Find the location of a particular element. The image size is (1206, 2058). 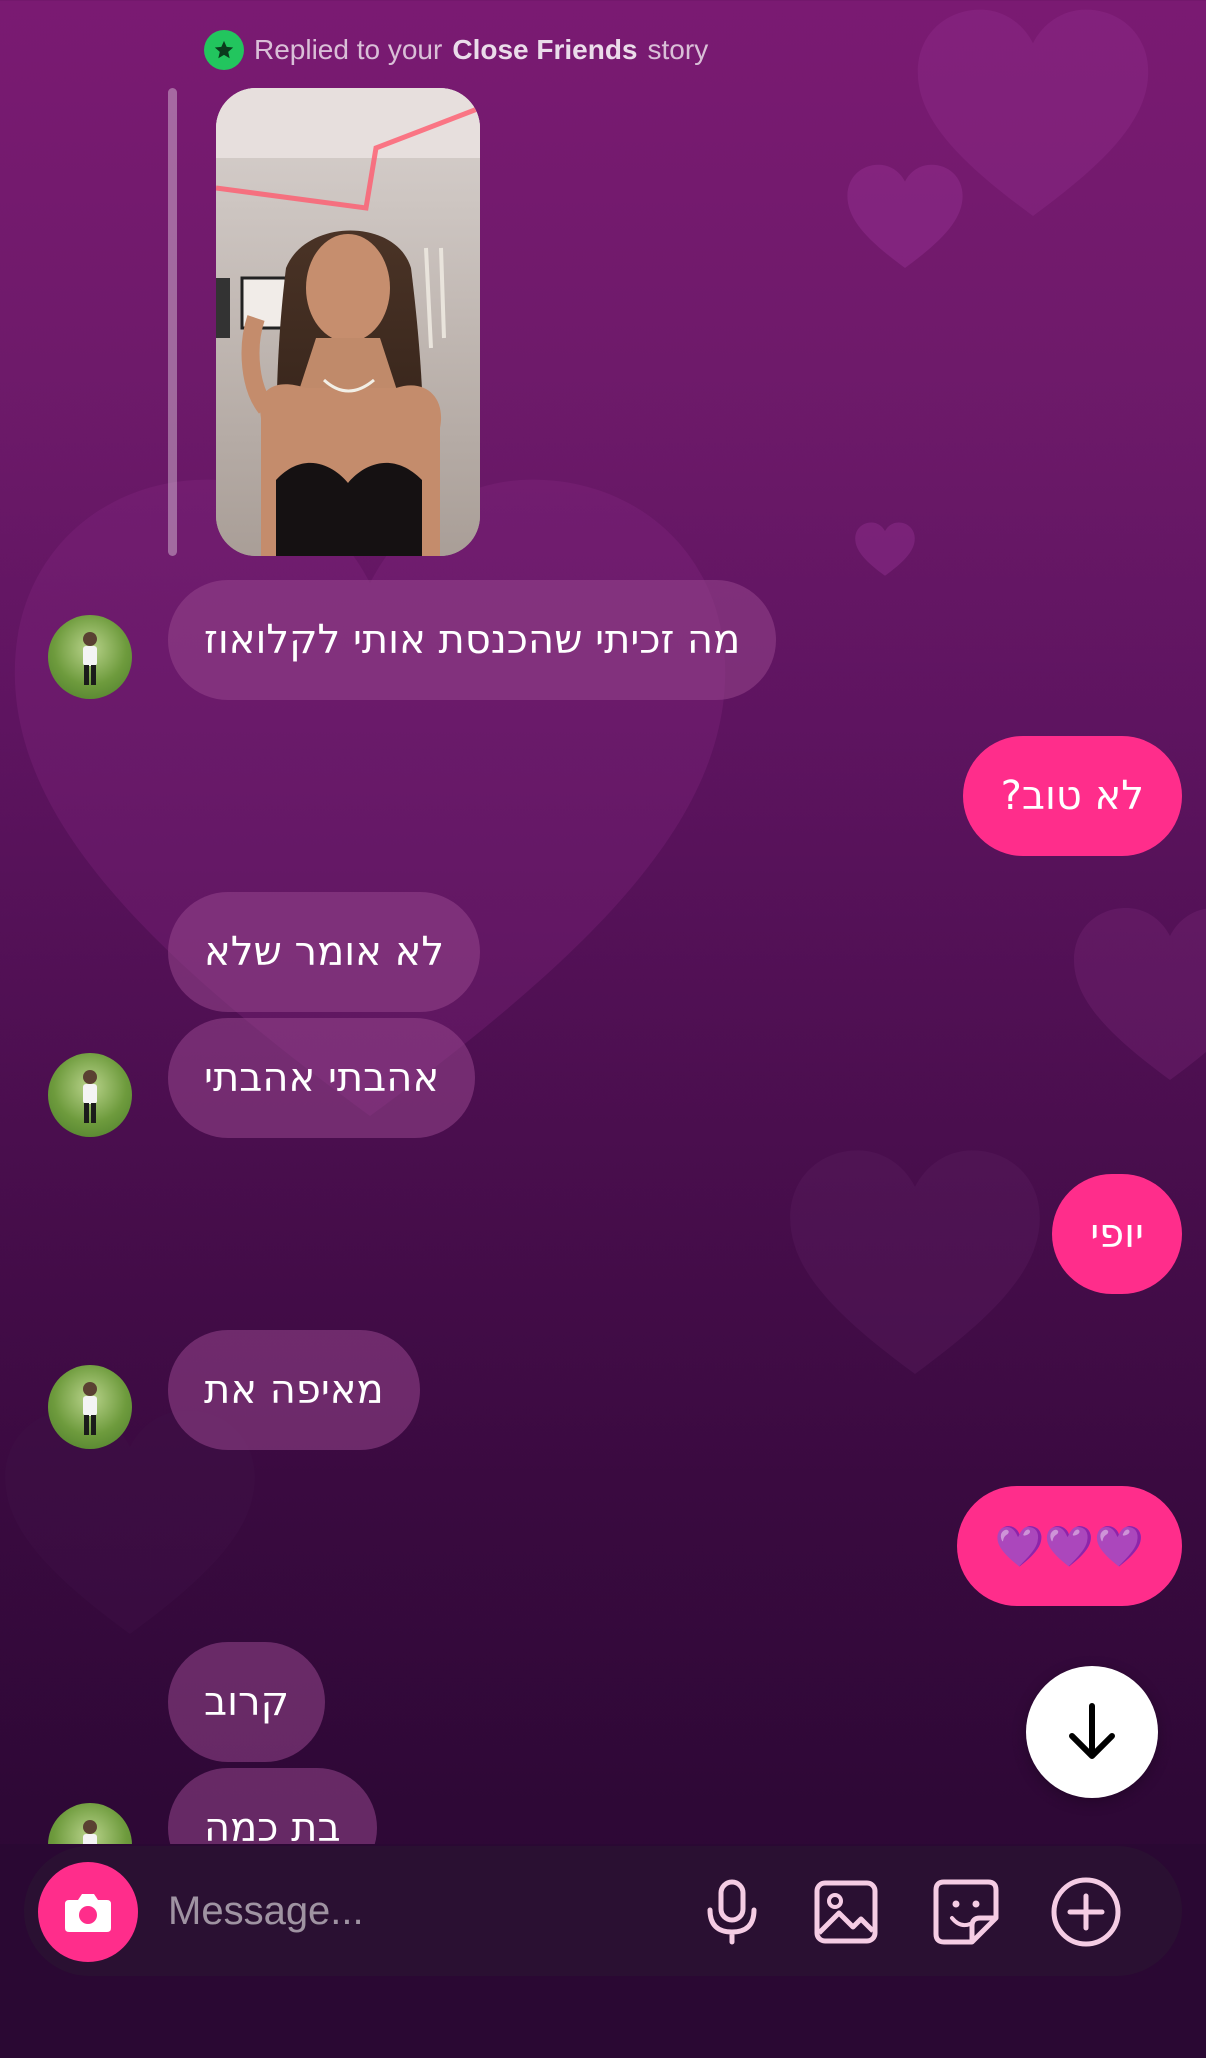

reply-header-close-friends: Close Friends is located at coordinates (545, 49).